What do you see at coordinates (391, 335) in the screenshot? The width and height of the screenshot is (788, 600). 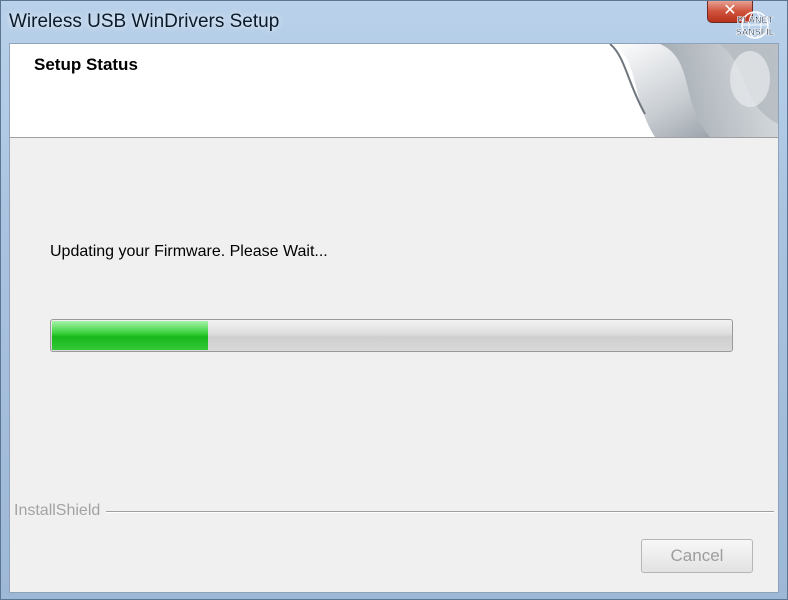 I see `progress-bar` at bounding box center [391, 335].